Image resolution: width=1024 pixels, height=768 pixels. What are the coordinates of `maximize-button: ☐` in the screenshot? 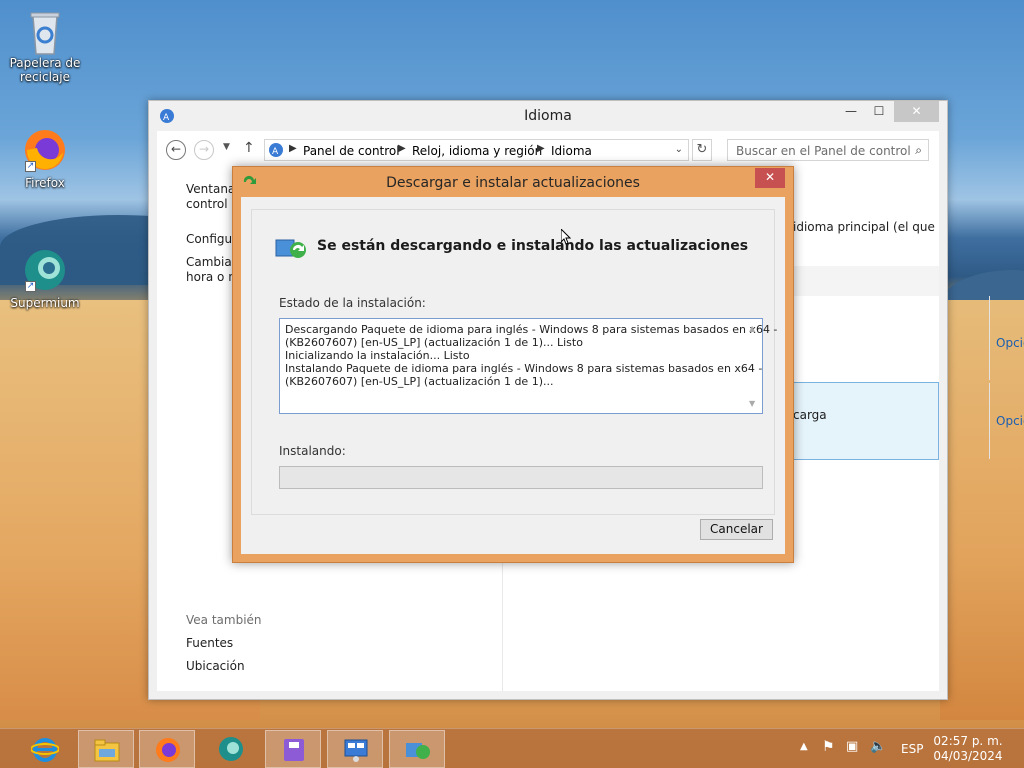 It's located at (879, 111).